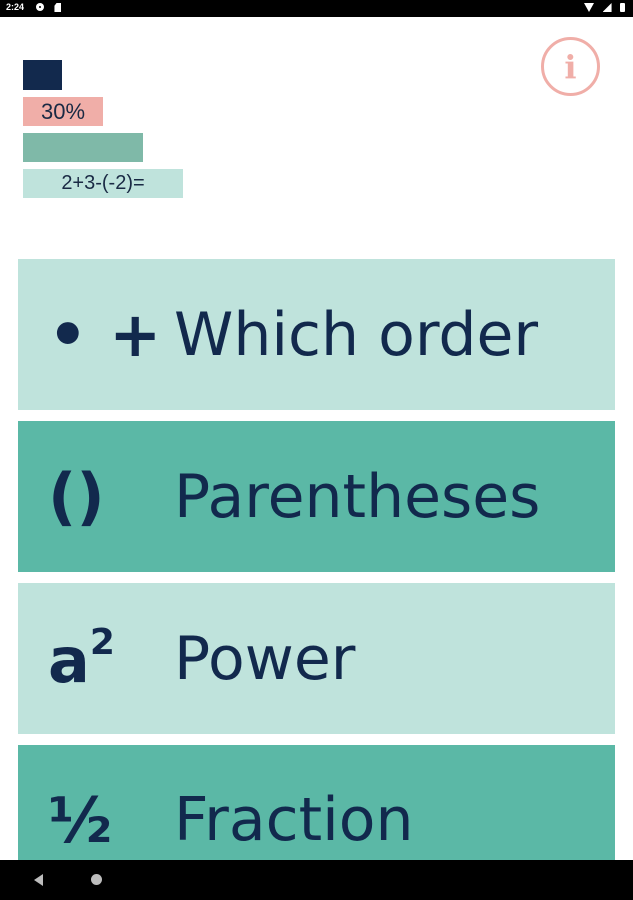 The width and height of the screenshot is (633, 900). What do you see at coordinates (265, 658) in the screenshot?
I see `topic-label: Power` at bounding box center [265, 658].